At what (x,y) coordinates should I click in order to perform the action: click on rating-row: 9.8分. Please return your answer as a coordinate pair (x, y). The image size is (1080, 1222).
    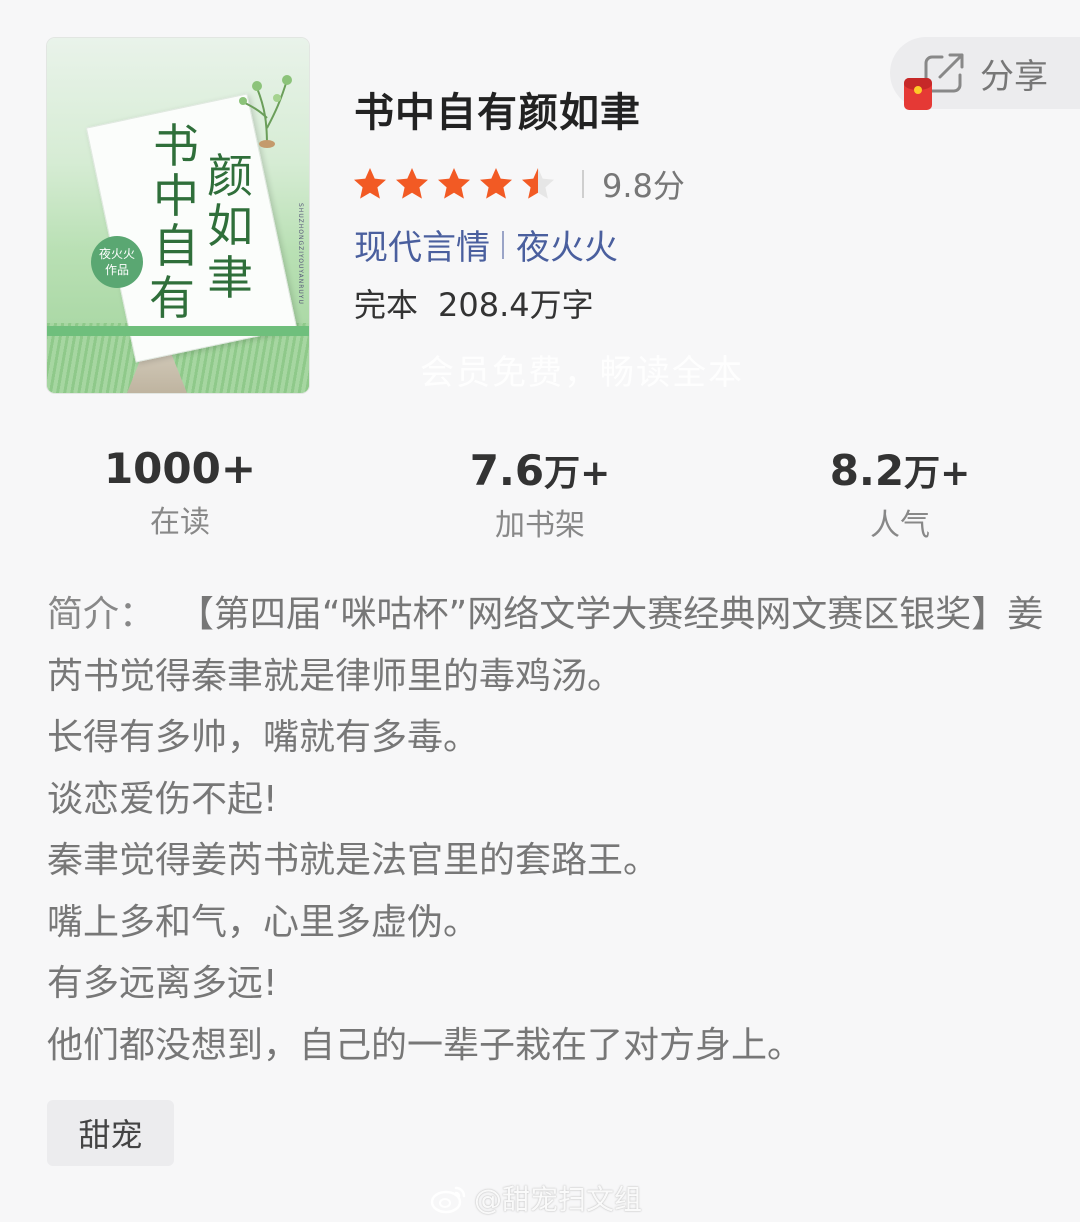
    Looking at the image, I should click on (518, 184).